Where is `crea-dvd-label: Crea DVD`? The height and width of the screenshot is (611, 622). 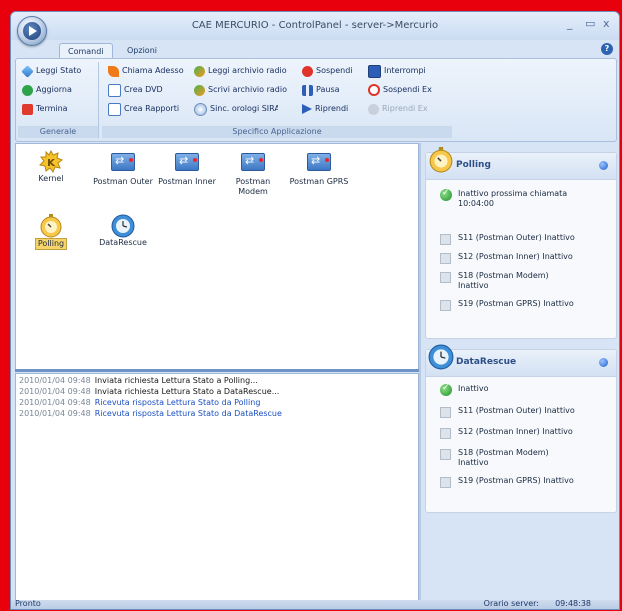
crea-dvd-label: Crea DVD is located at coordinates (143, 89).